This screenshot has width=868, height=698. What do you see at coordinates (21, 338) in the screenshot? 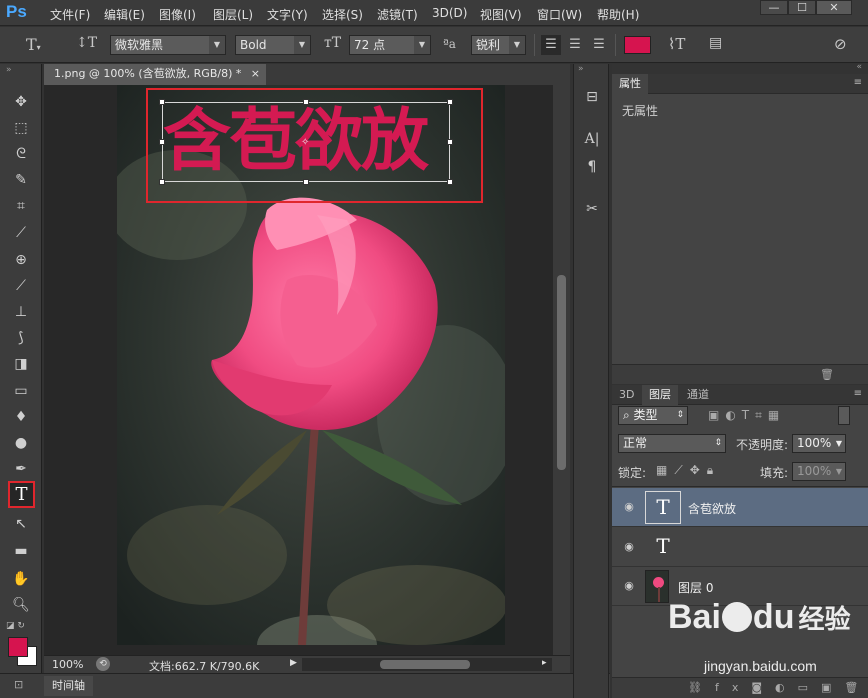
I see `history-brush-tool-icon: ⟆` at bounding box center [21, 338].